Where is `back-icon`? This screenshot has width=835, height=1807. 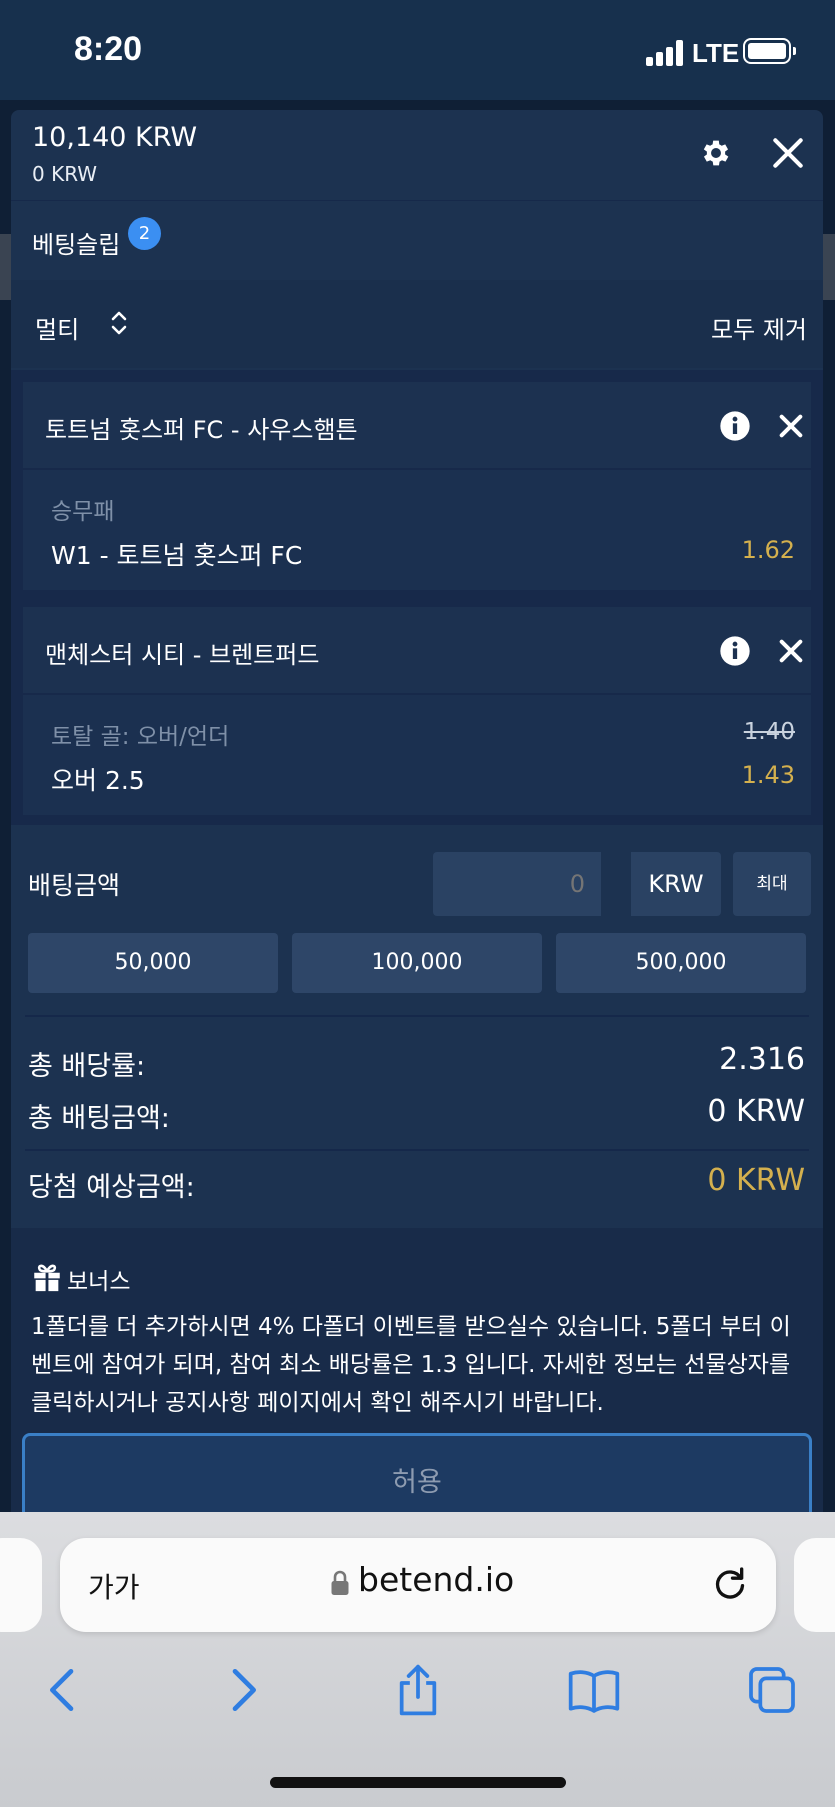
back-icon is located at coordinates (64, 1690).